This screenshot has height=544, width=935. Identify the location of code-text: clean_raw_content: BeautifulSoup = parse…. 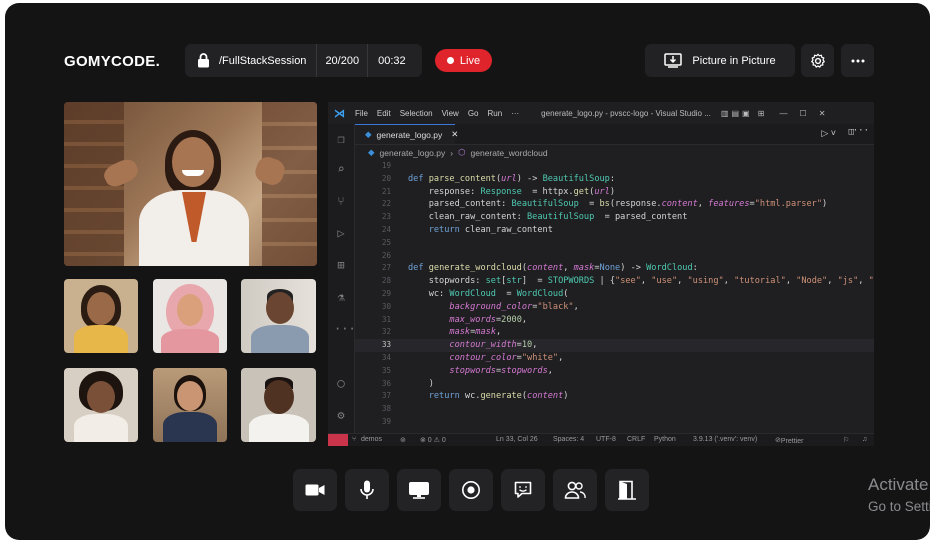
(548, 217).